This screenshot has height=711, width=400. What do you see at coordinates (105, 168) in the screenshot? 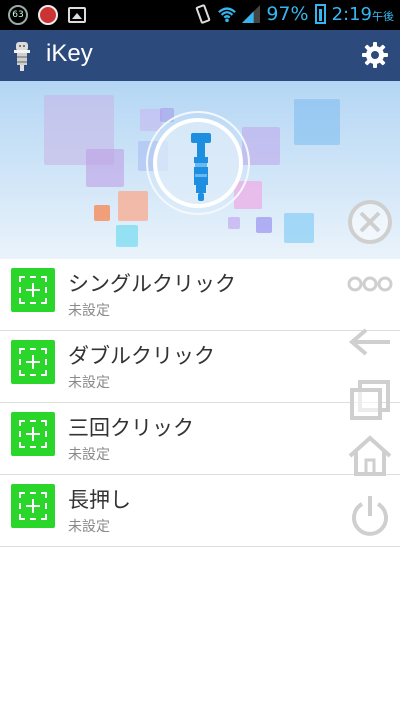
I see `mic-tile-icon` at bounding box center [105, 168].